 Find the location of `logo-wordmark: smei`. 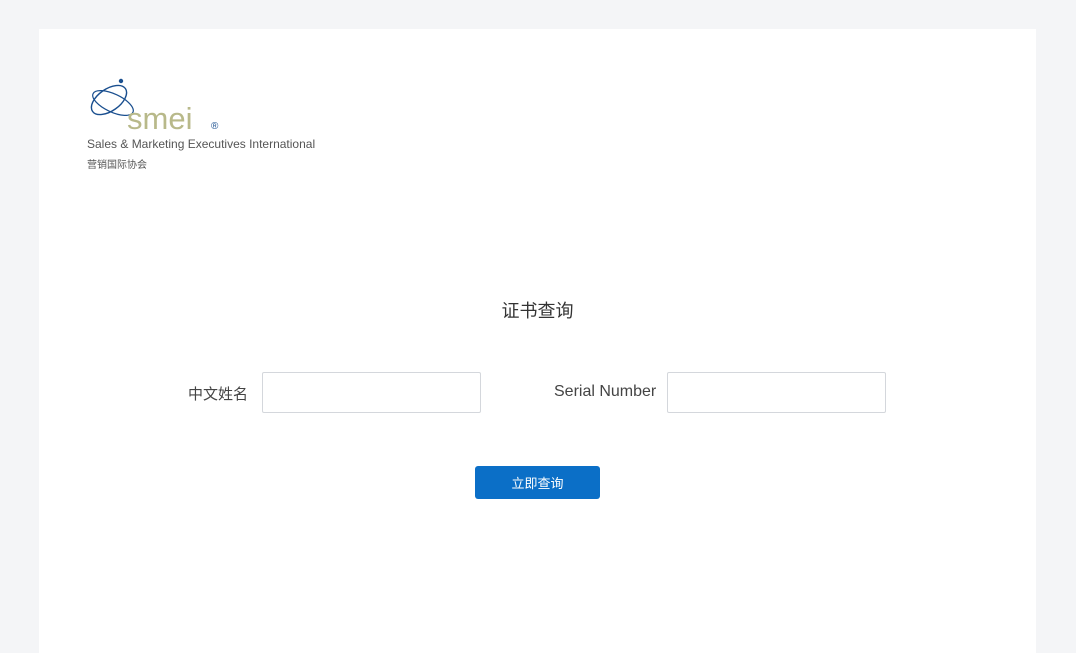

logo-wordmark: smei is located at coordinates (159, 118).